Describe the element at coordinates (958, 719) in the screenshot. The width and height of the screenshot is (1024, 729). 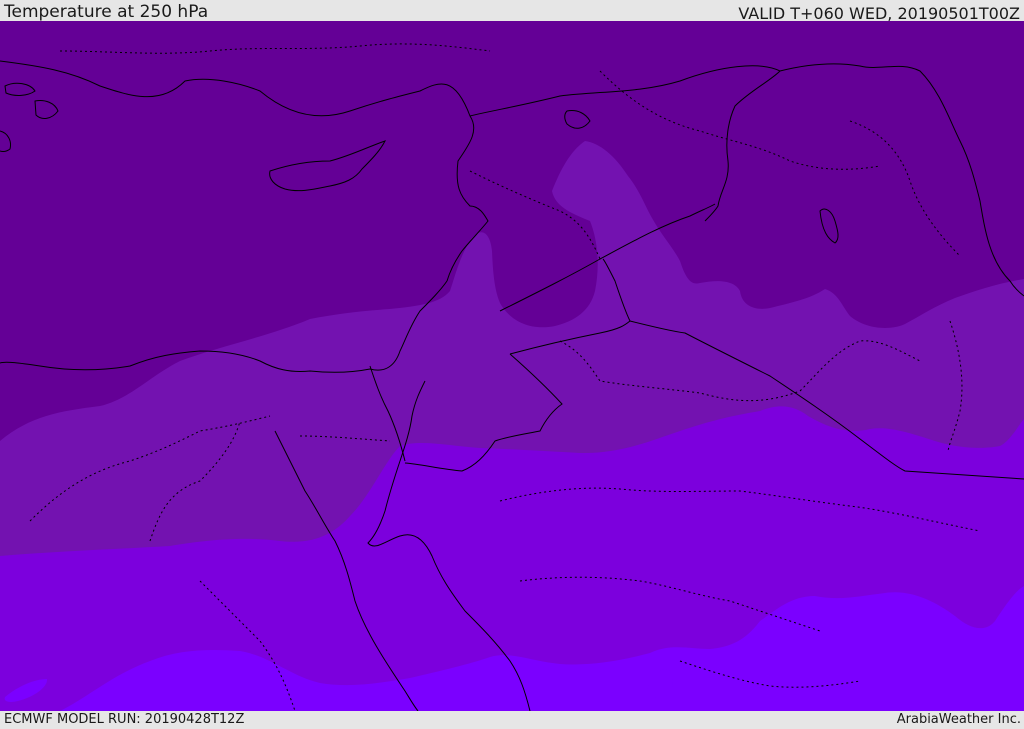
I see `credit-label: ArabiaWeather Inc.` at that location.